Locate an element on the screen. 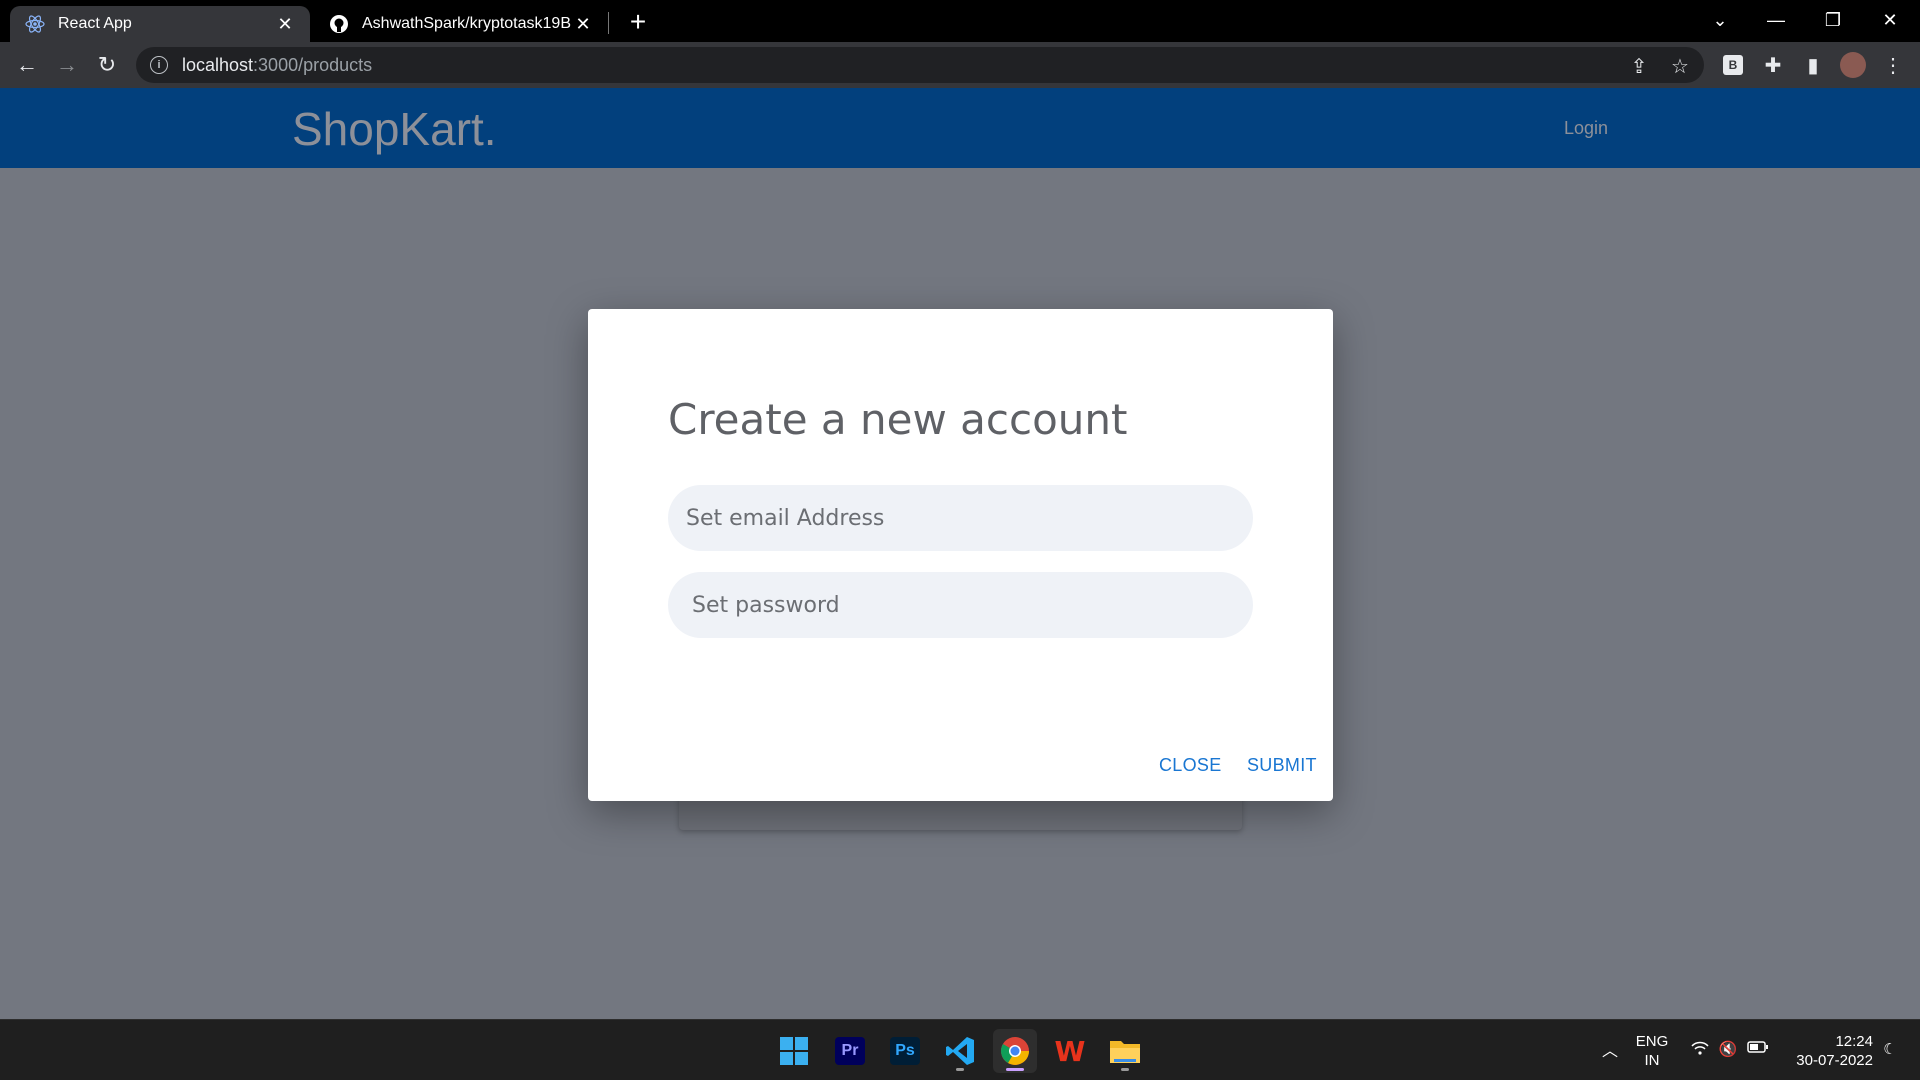  extensions-puzzle-icon: ✚ is located at coordinates (1773, 65).